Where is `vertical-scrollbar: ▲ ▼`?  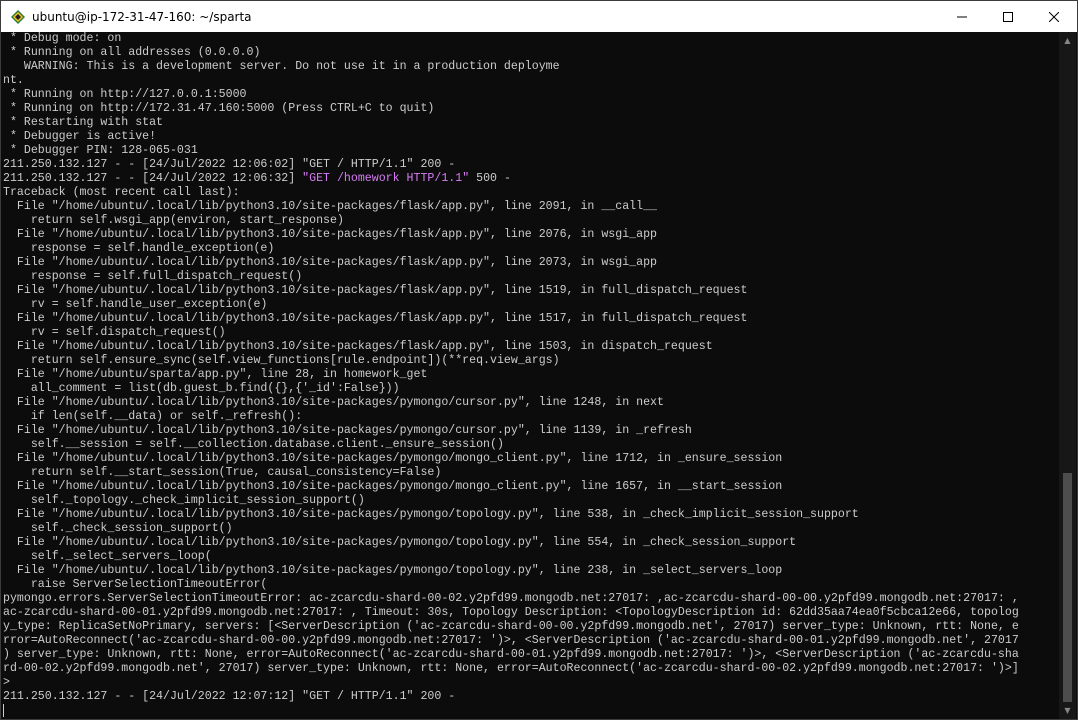 vertical-scrollbar: ▲ ▼ is located at coordinates (1067, 375).